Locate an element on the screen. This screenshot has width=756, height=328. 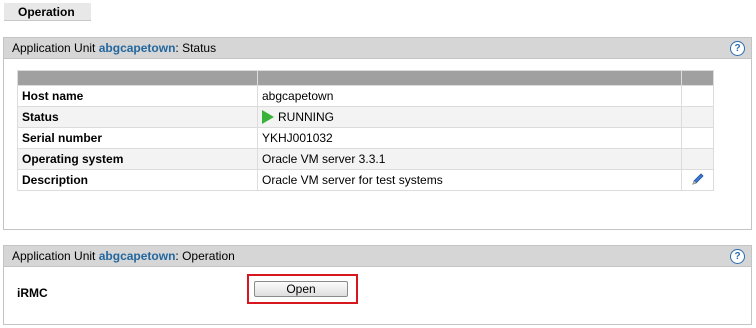
status-title-prefix: Application Unit is located at coordinates (54, 48).